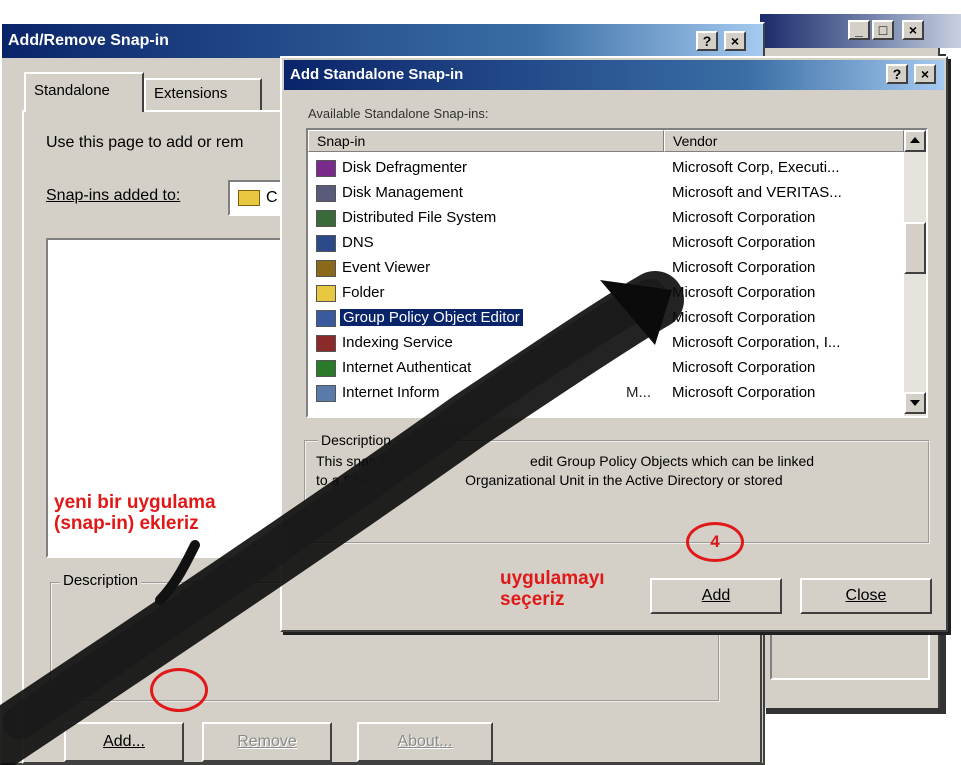 The height and width of the screenshot is (765, 961). Describe the element at coordinates (358, 242) in the screenshot. I see `list-item-name: DNS` at that location.